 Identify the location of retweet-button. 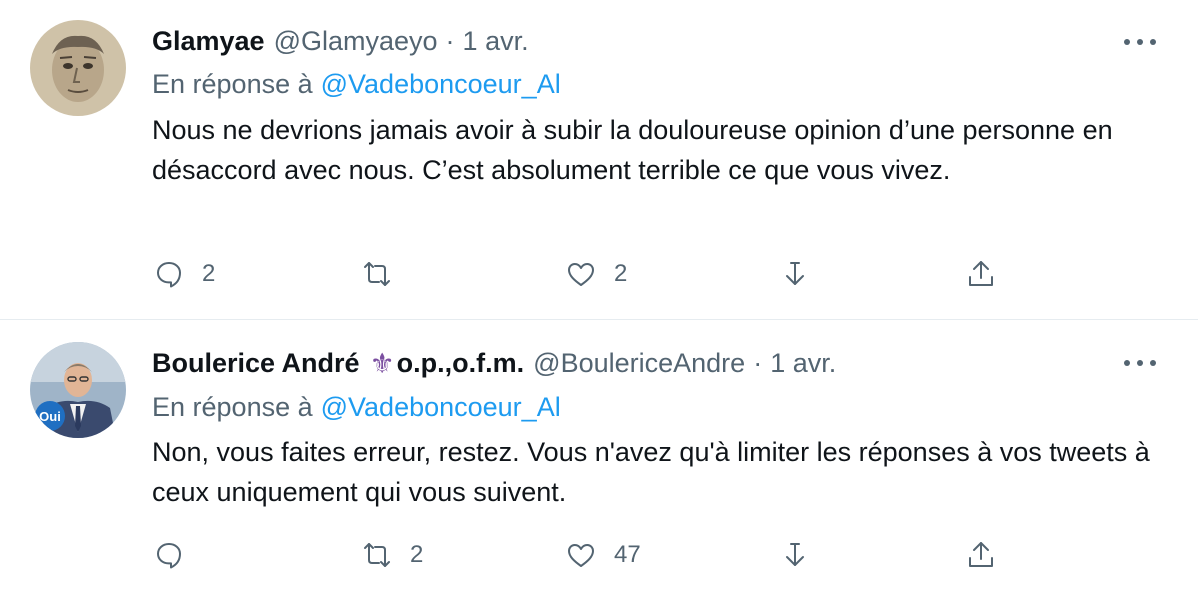
(386, 274).